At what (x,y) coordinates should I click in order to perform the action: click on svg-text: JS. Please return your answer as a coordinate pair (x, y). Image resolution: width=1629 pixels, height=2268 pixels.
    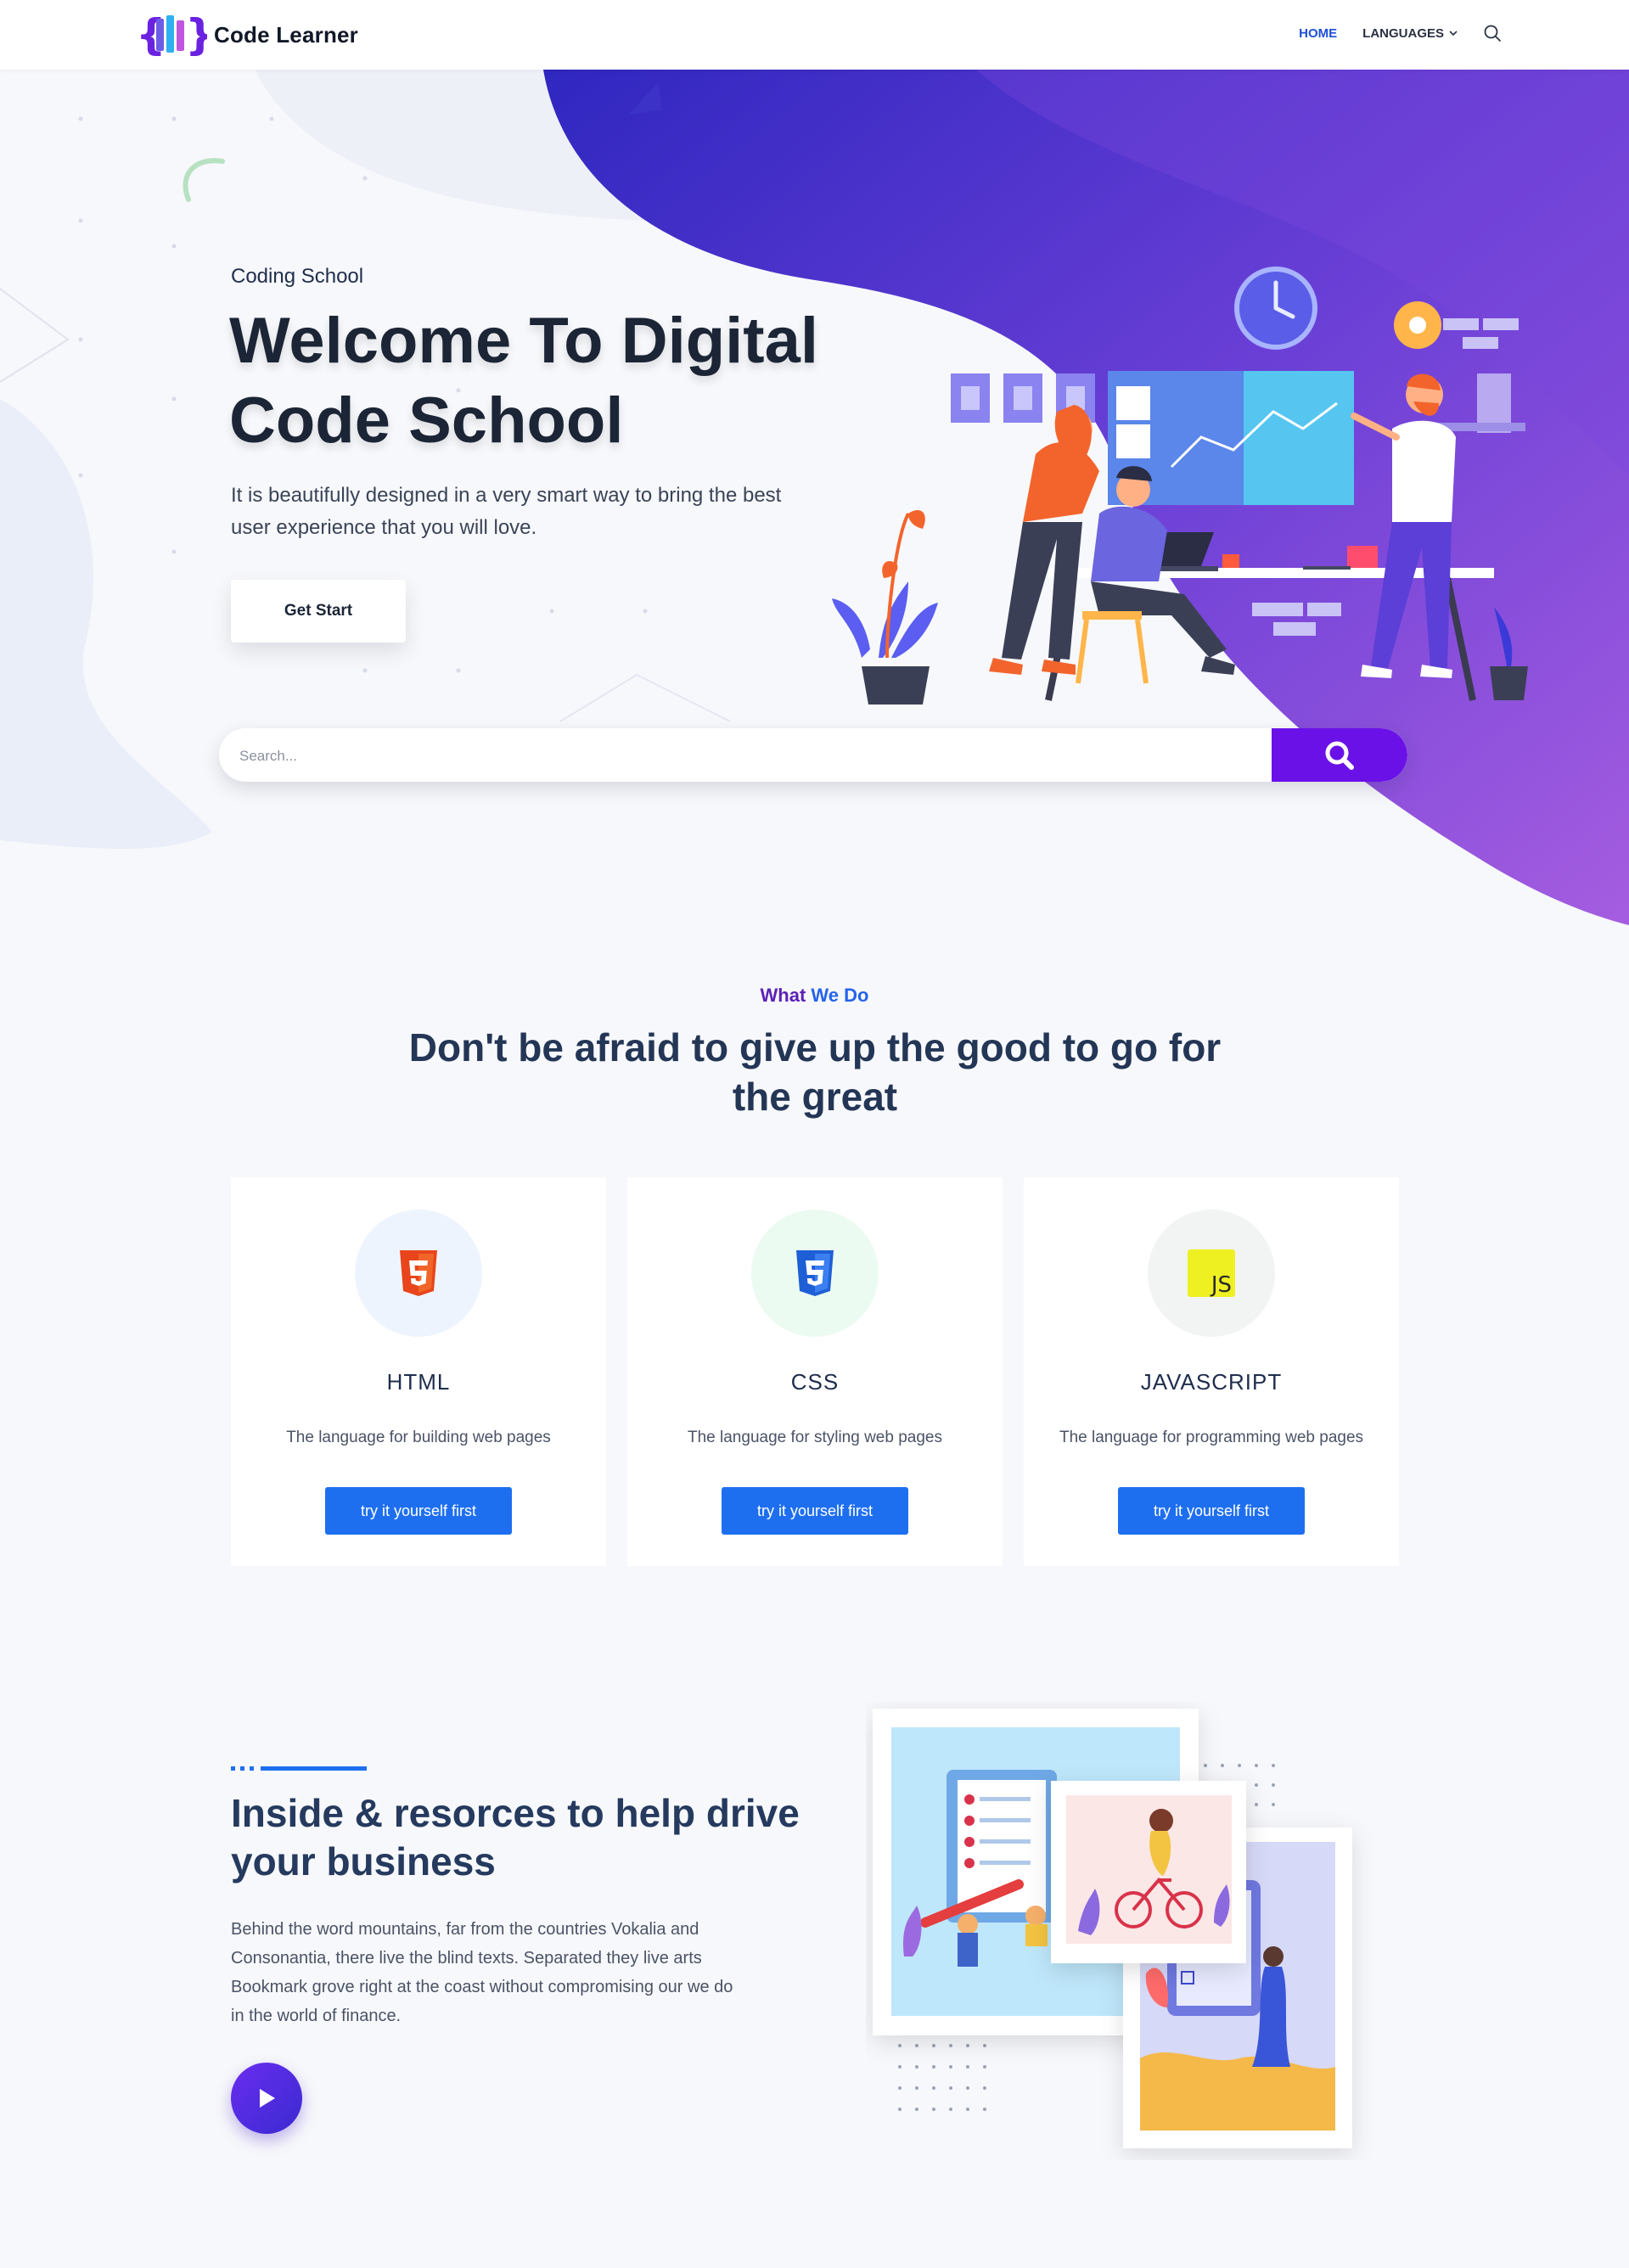
    Looking at the image, I should click on (1221, 1284).